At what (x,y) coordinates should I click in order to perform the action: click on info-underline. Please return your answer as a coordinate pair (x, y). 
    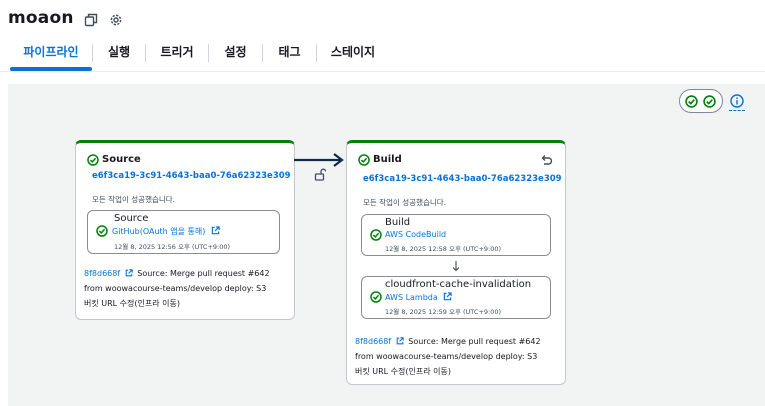
    Looking at the image, I should click on (737, 110).